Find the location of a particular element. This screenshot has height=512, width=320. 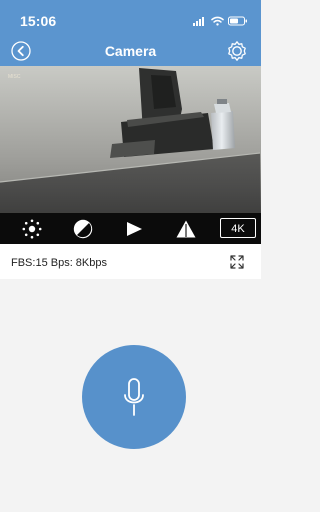

status-icons is located at coordinates (220, 22).